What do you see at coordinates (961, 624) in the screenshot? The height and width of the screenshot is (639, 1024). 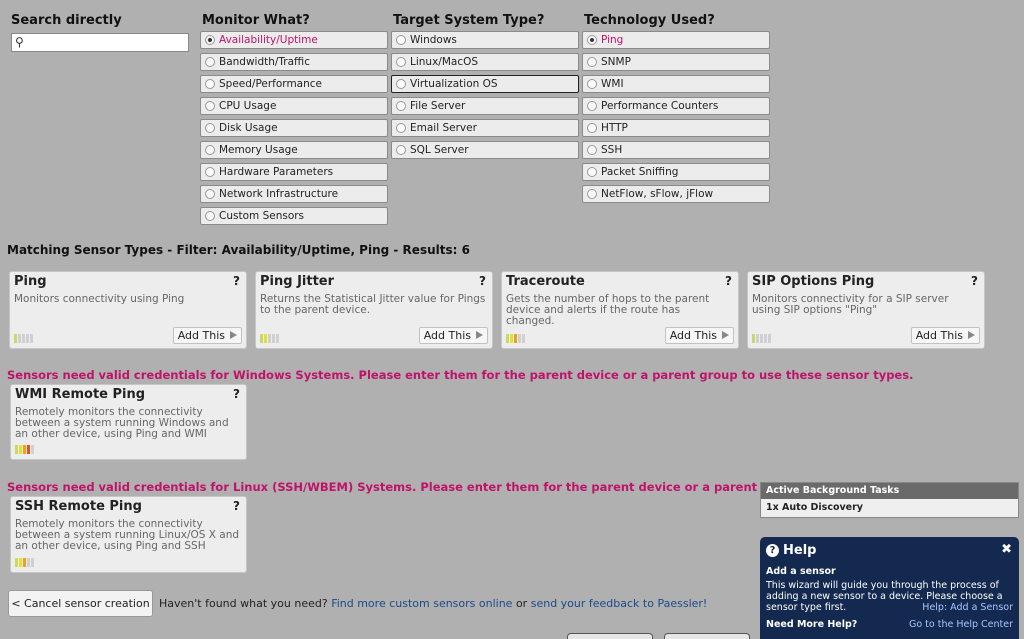 I see `help-center-link: Go to the Help Center` at bounding box center [961, 624].